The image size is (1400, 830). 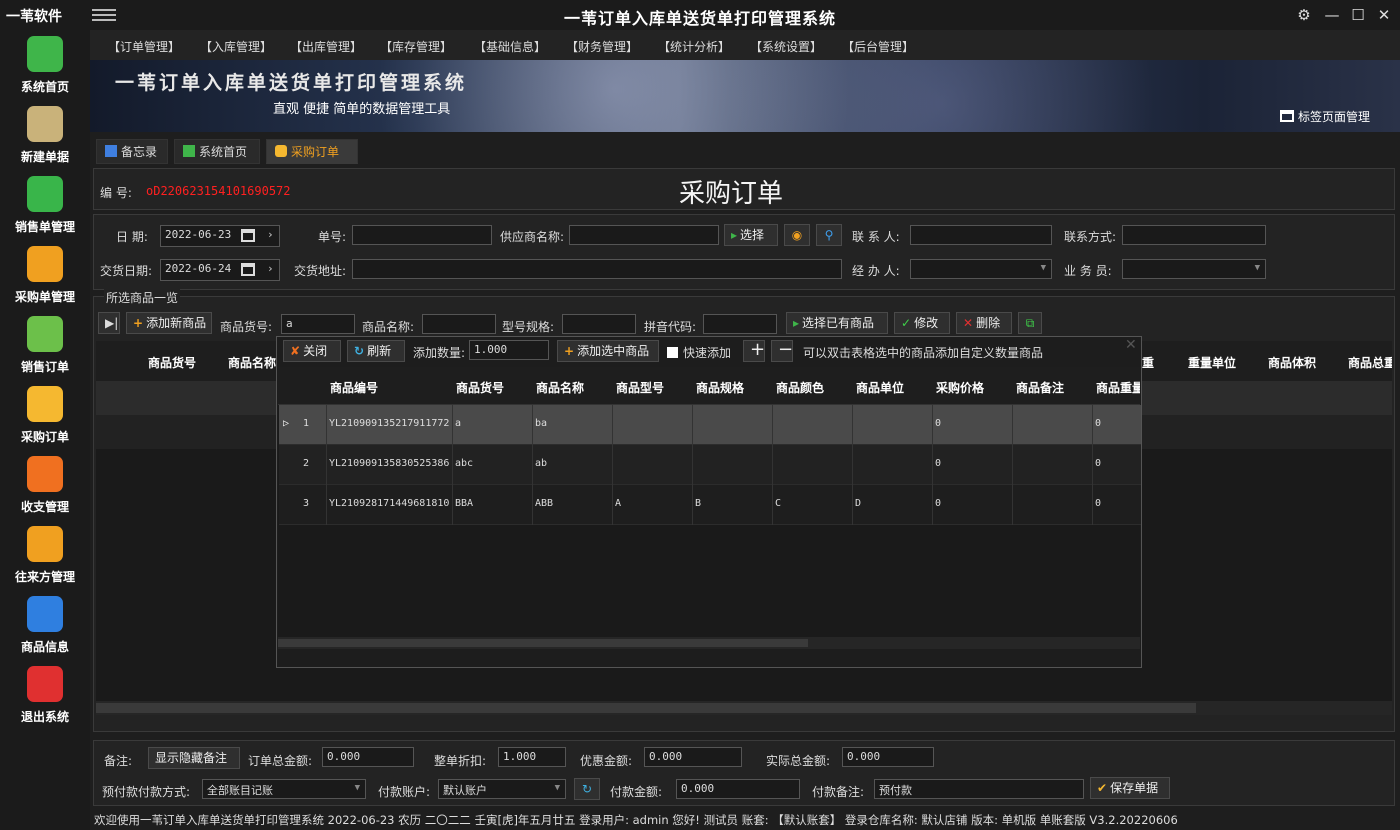 What do you see at coordinates (45, 345) in the screenshot?
I see `sidebar-item-sales-orders: 销售订单` at bounding box center [45, 345].